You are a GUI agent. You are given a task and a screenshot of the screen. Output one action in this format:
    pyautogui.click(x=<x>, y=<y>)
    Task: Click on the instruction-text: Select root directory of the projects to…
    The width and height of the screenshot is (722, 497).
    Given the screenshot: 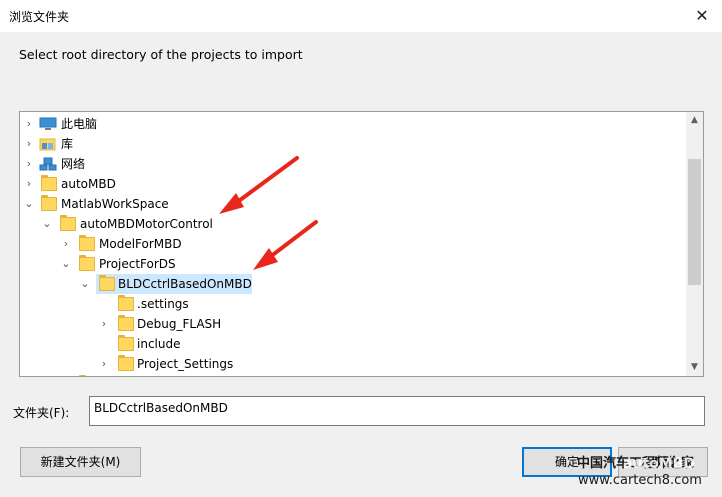 What is the action you would take?
    pyautogui.click(x=161, y=54)
    